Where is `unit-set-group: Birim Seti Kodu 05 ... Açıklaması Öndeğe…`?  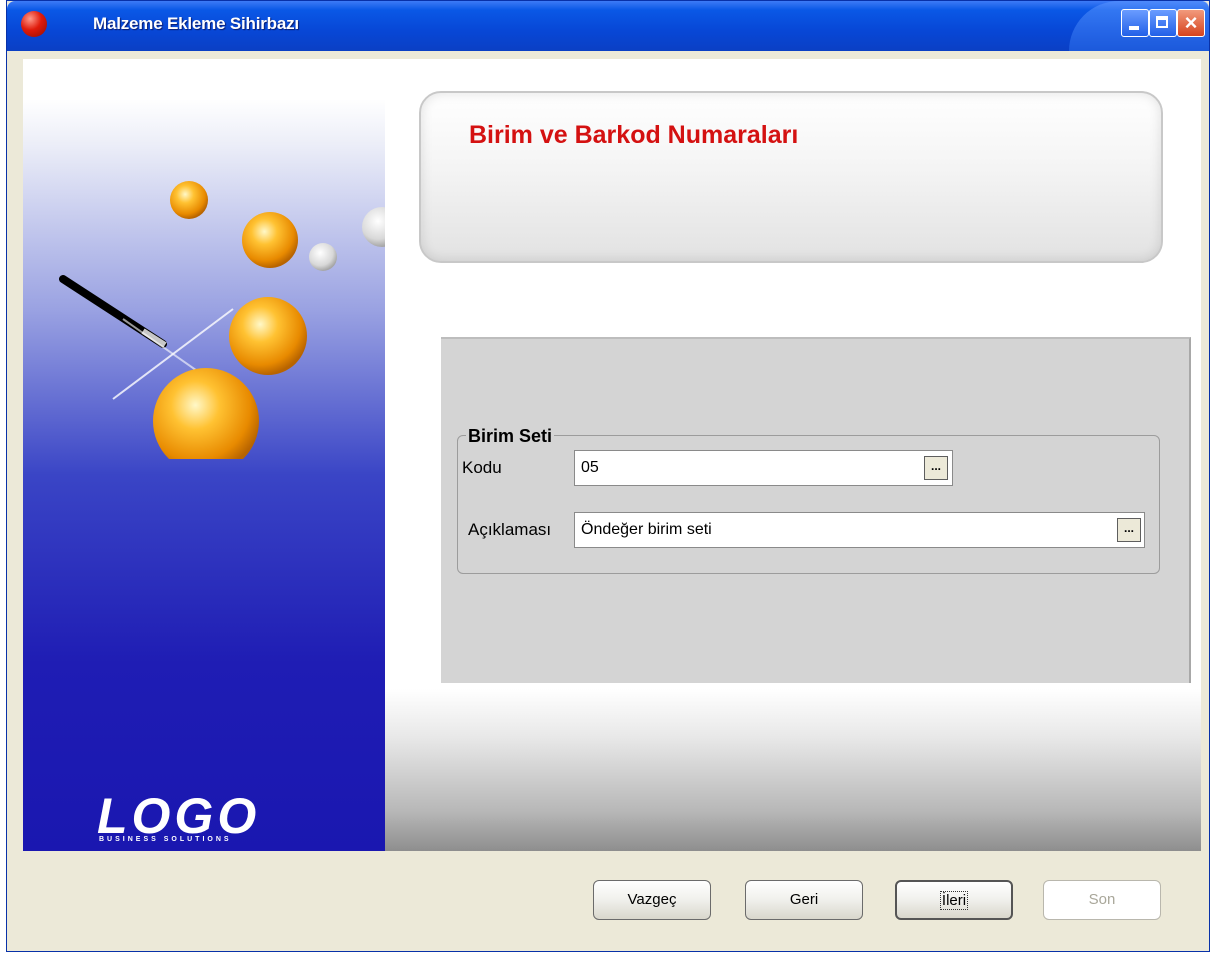
unit-set-group: Birim Seti Kodu 05 ... Açıklaması Öndeğe… is located at coordinates (808, 500).